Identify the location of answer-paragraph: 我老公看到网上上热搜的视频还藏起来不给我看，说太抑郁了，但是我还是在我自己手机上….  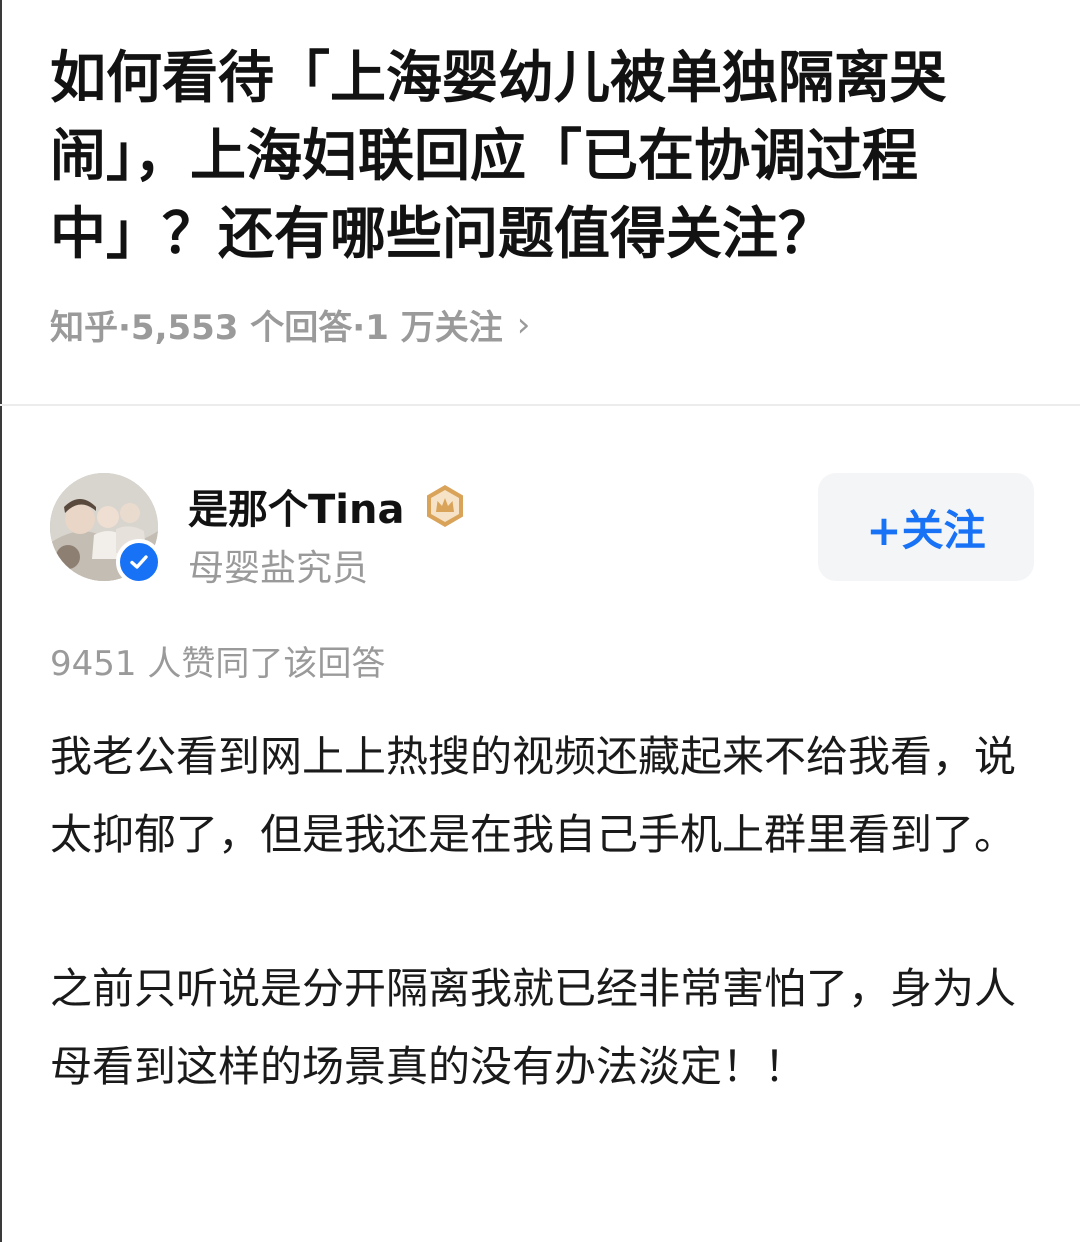
(533, 795).